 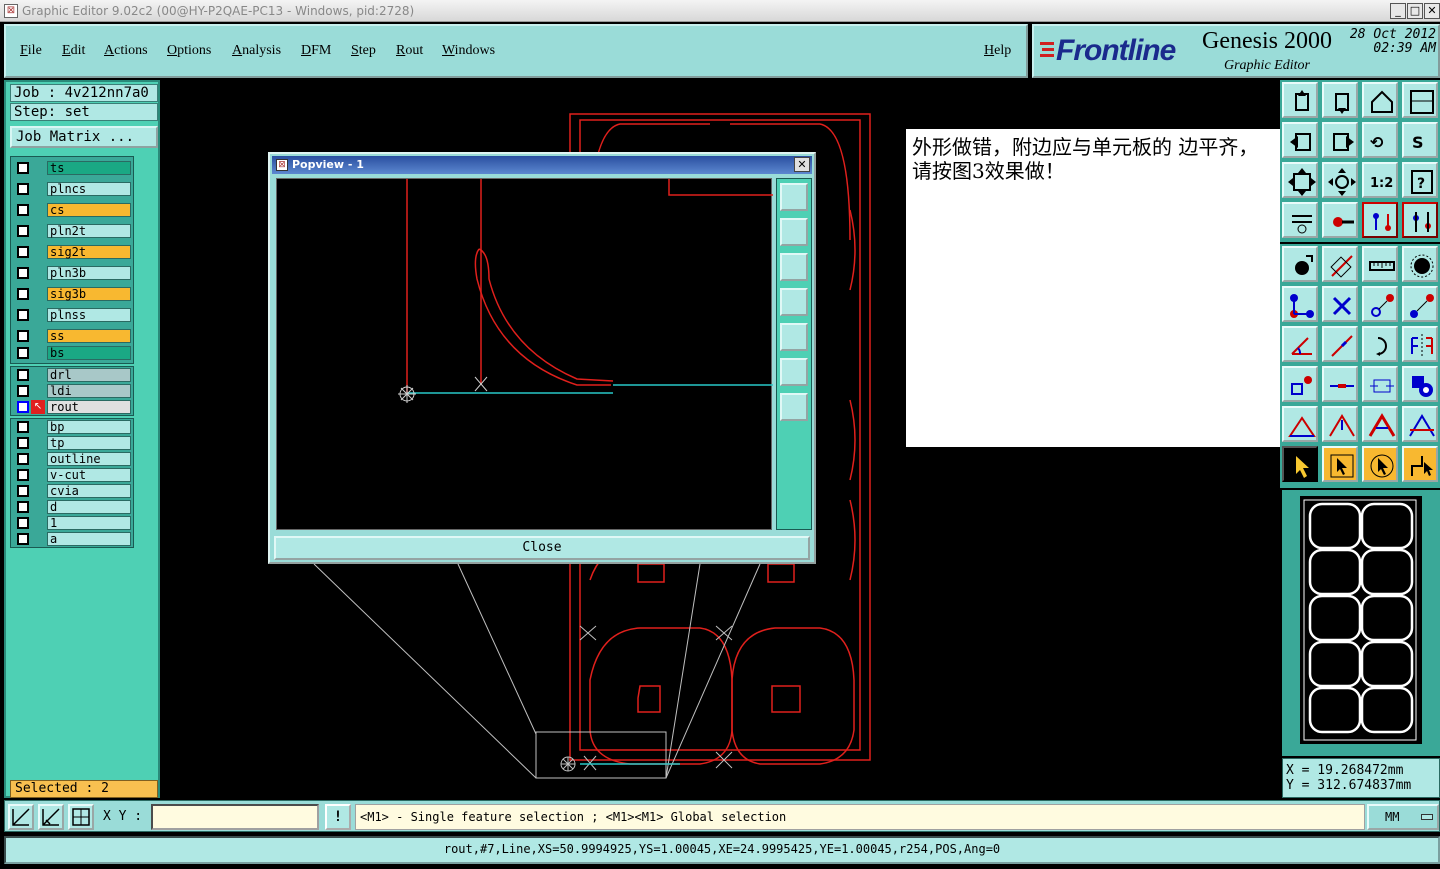 What do you see at coordinates (73, 353) in the screenshot?
I see `layer-row: bs` at bounding box center [73, 353].